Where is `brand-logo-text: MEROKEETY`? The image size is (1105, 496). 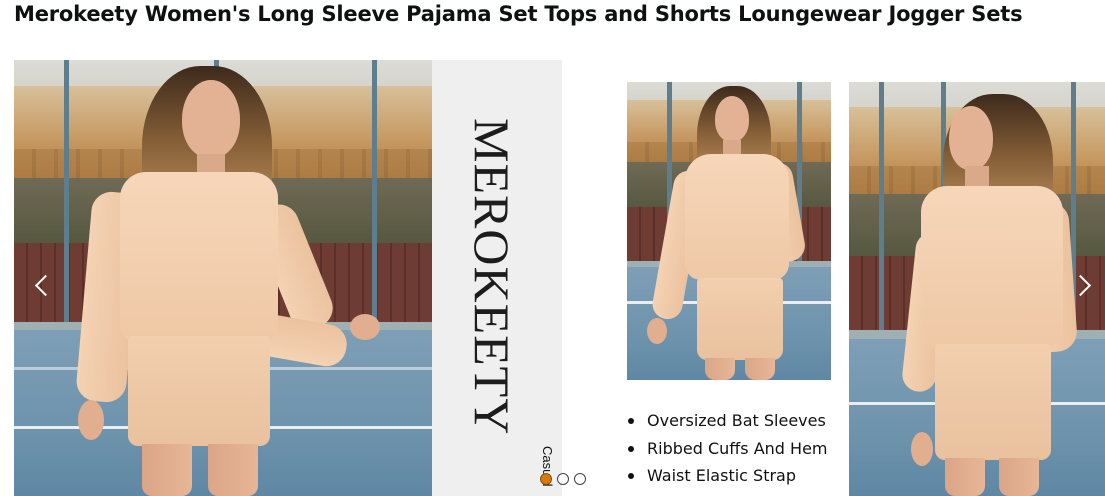 brand-logo-text: MEROKEETY is located at coordinates (492, 277).